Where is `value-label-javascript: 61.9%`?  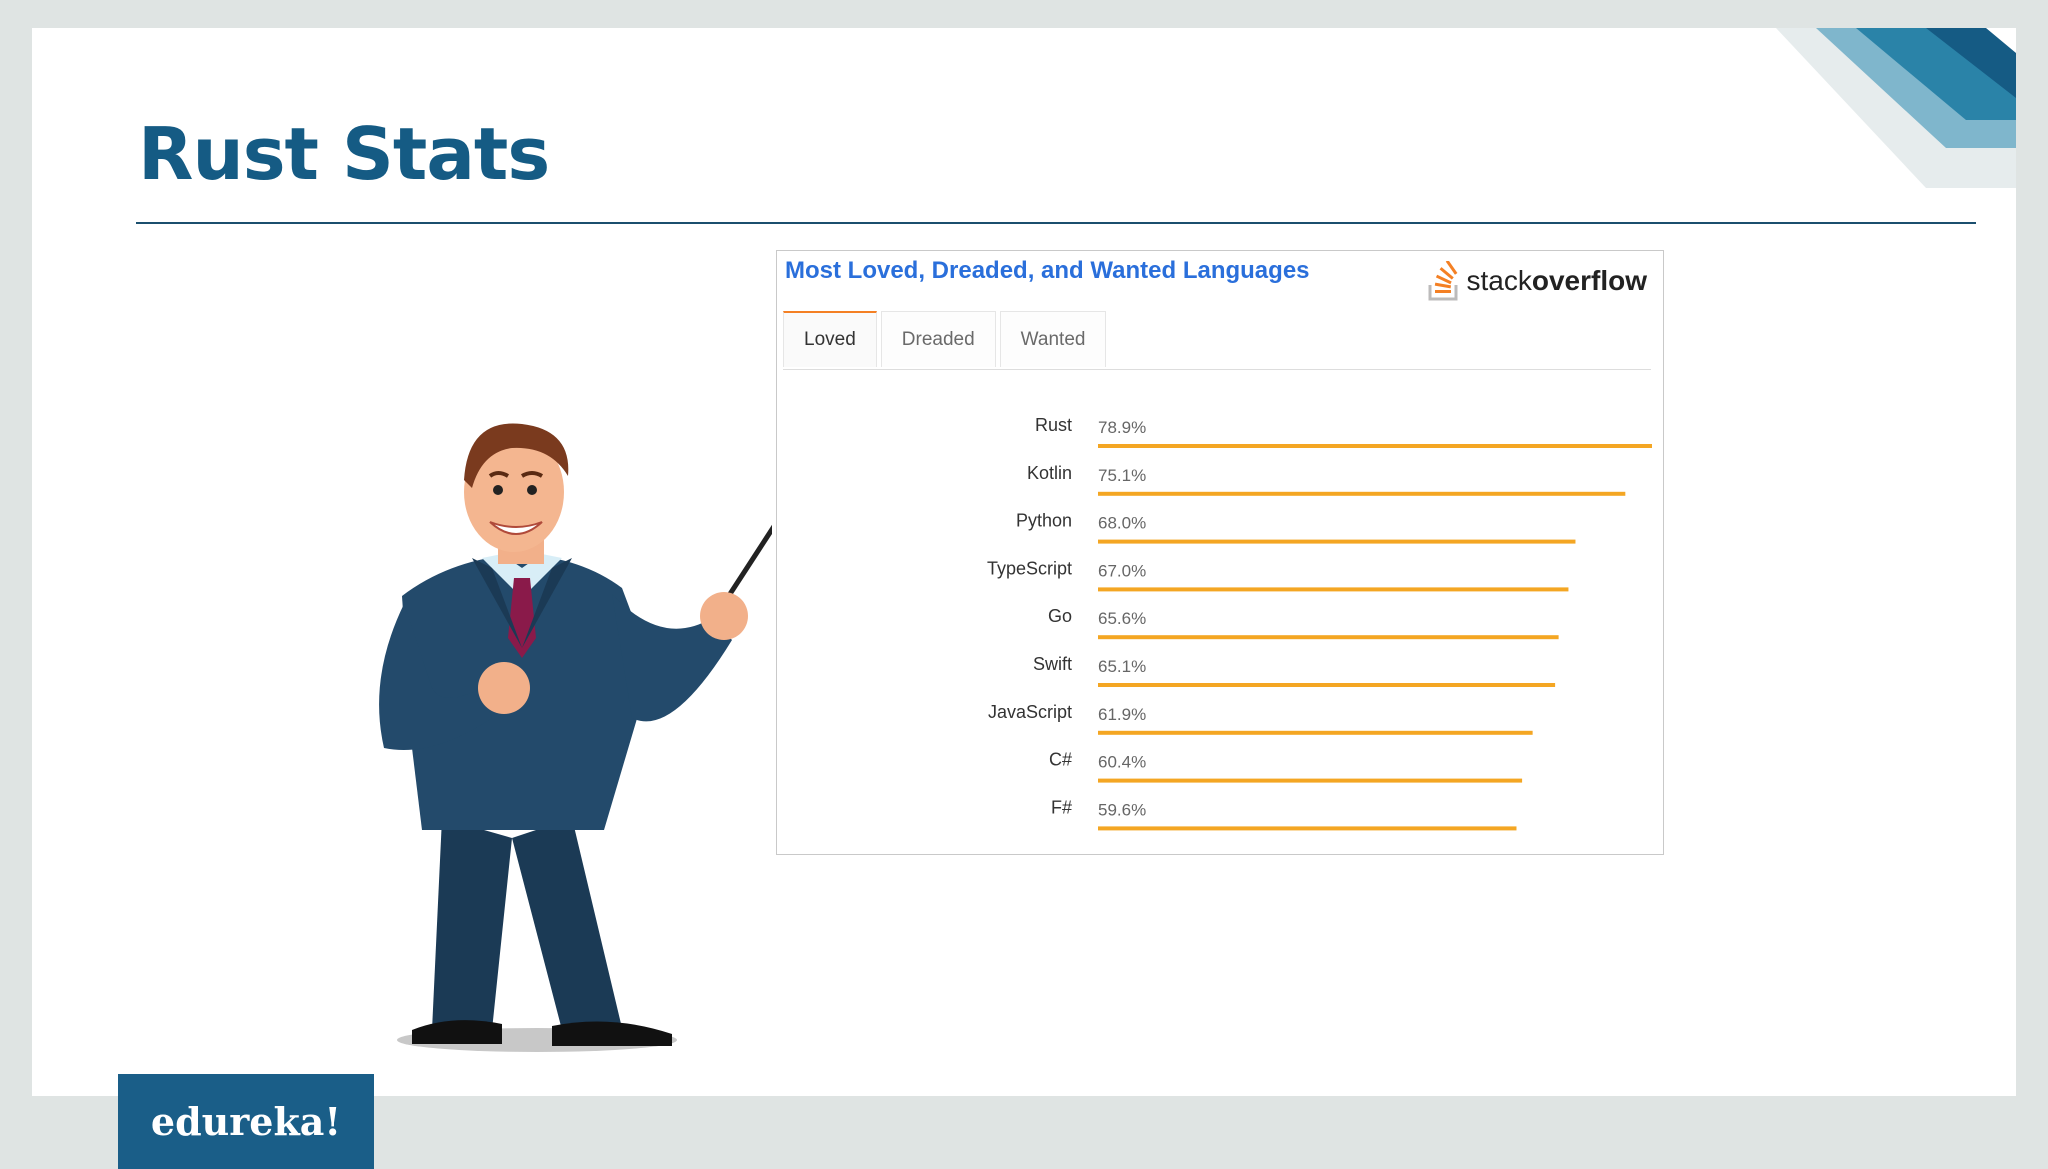 value-label-javascript: 61.9% is located at coordinates (1122, 714).